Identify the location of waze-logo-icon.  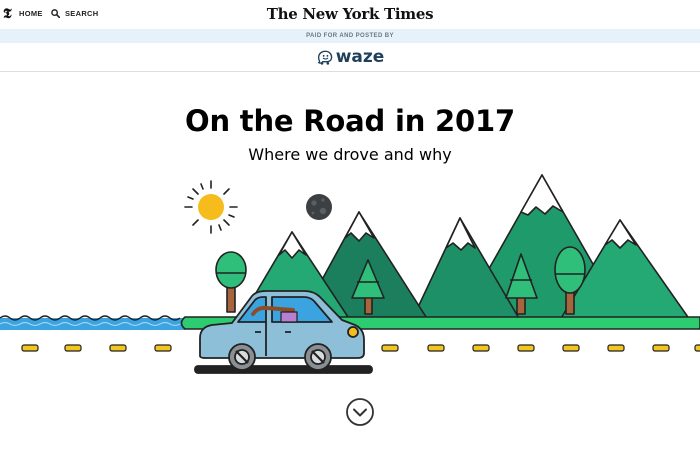
(324, 57).